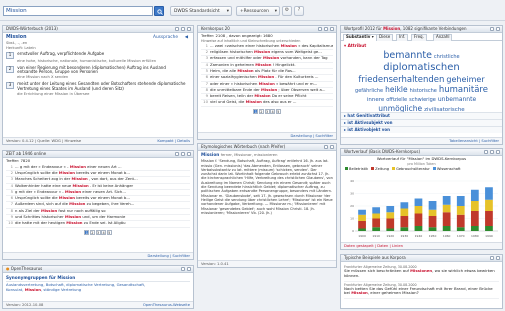 The width and height of the screenshot is (505, 311). Describe the element at coordinates (463, 90) in the screenshot. I see `collocation-word: humanitäre` at that location.